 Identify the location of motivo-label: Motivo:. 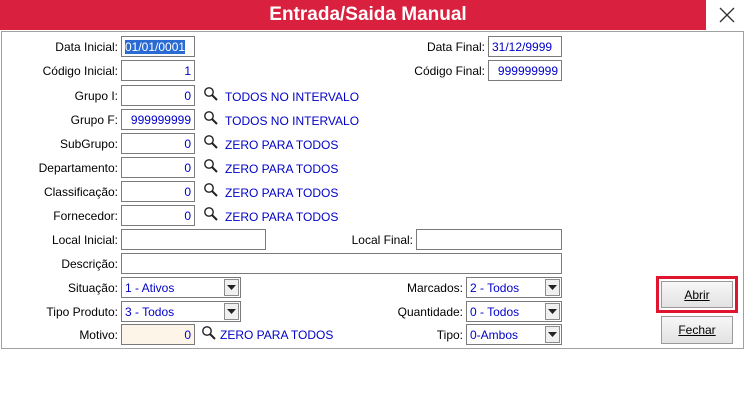
(98, 335).